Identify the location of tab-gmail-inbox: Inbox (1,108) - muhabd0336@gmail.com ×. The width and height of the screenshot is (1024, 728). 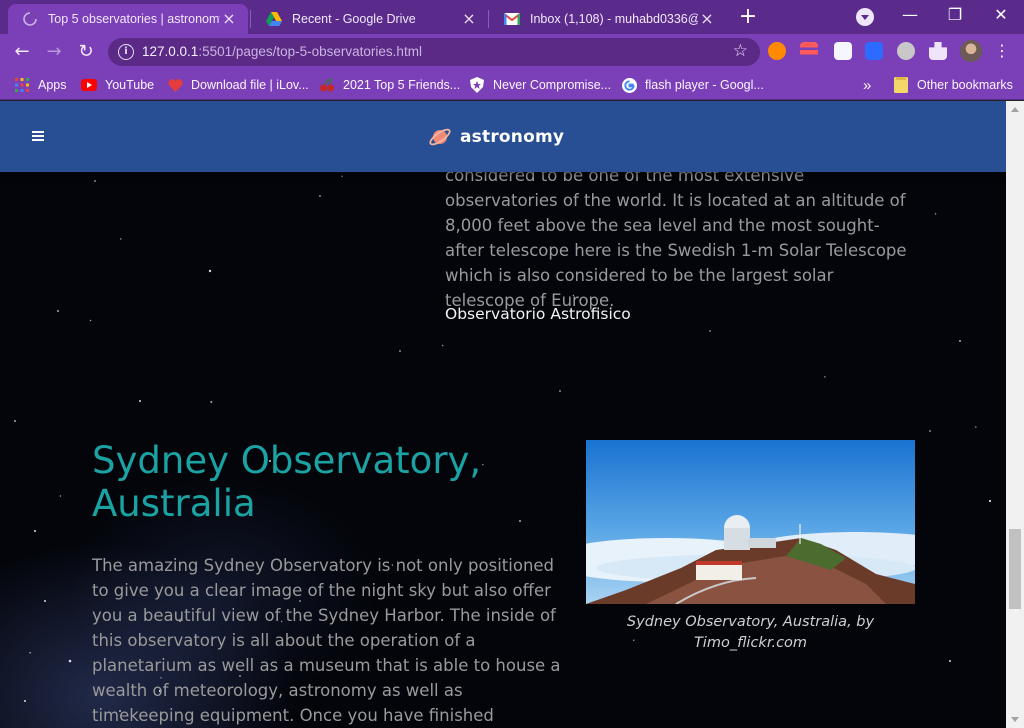
(608, 19).